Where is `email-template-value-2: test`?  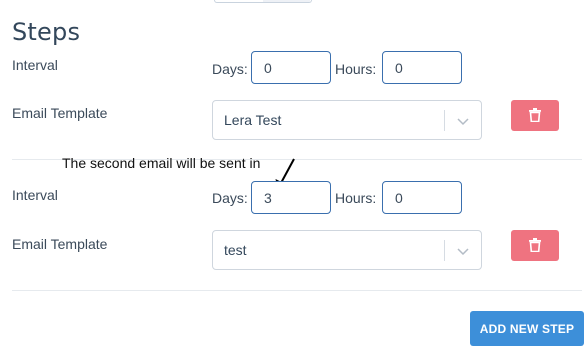 email-template-value-2: test is located at coordinates (235, 250).